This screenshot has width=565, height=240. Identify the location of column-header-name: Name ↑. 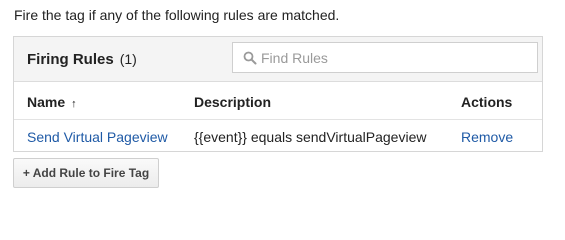
(52, 102).